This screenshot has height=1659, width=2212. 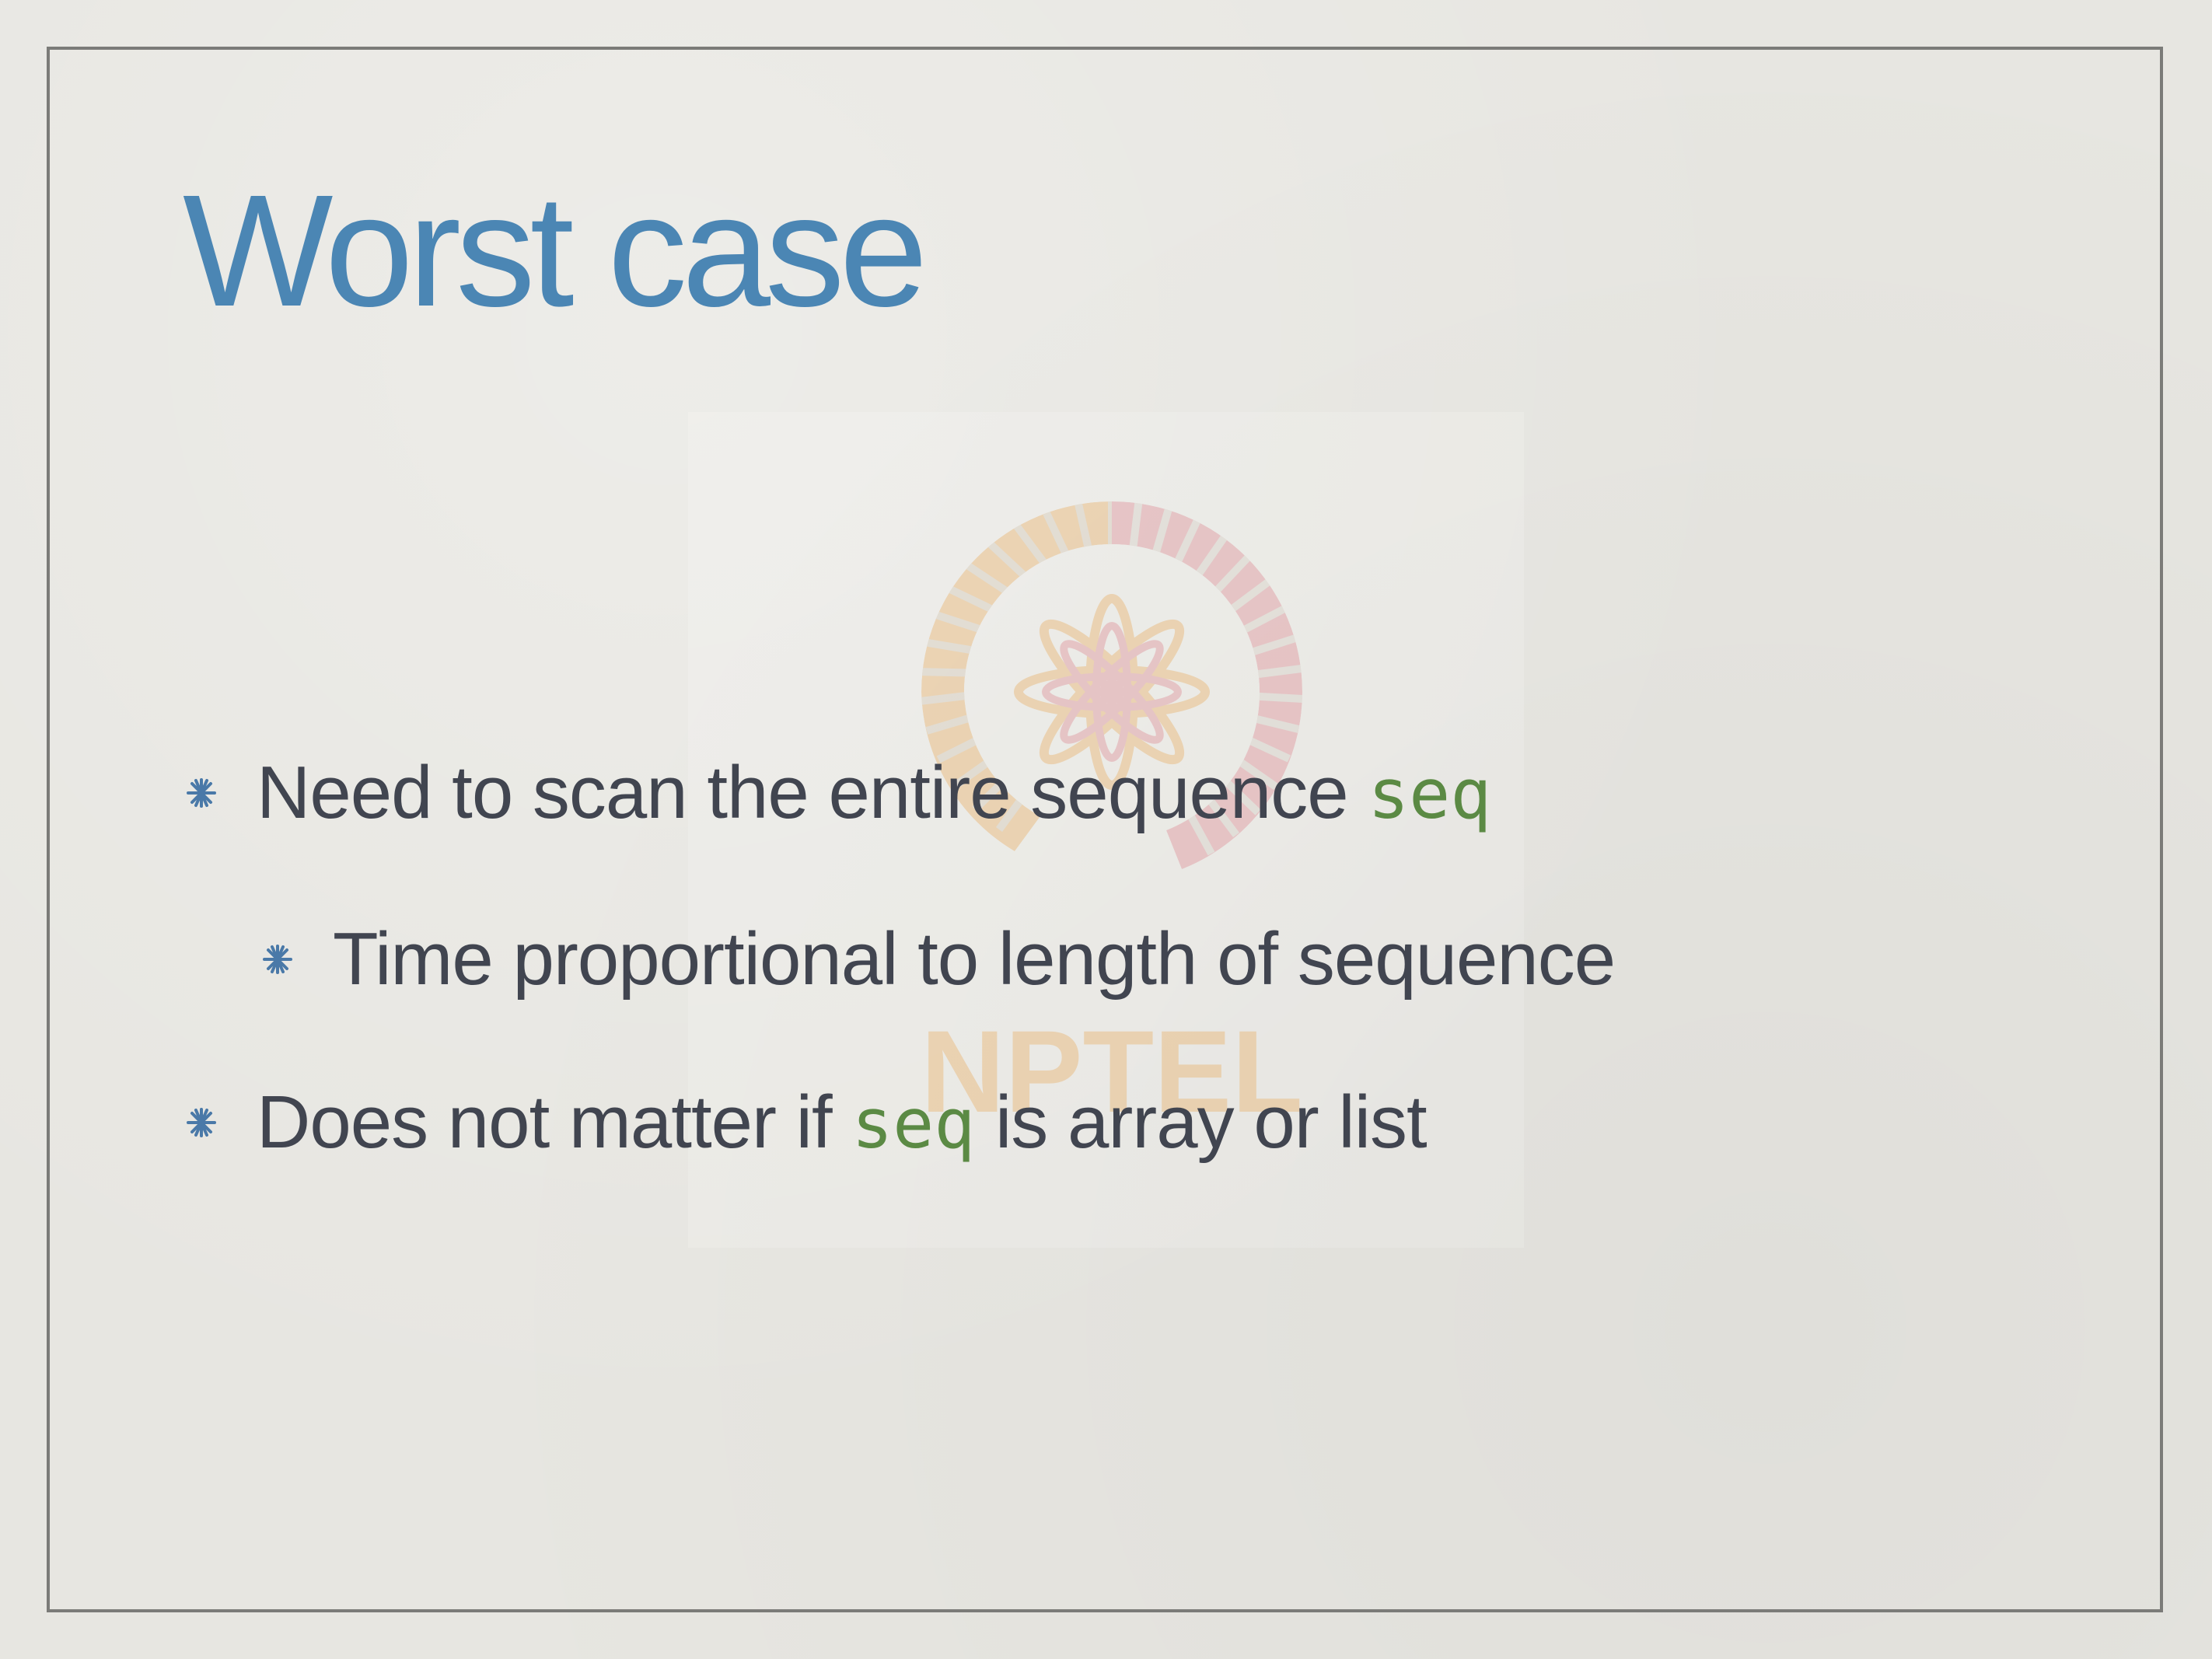 I want to click on bullet-item-2: Time proportional to length of sequence, so click(x=938, y=959).